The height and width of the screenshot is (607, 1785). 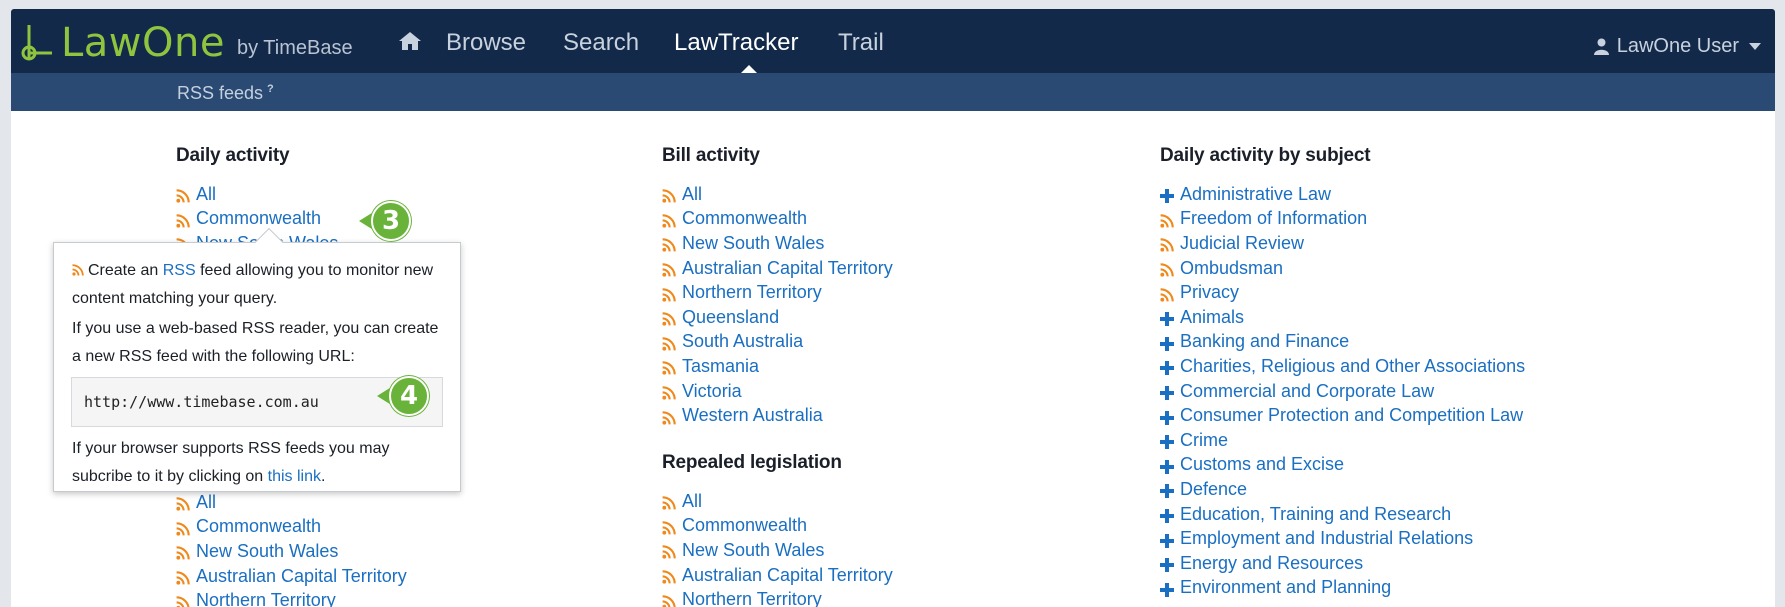 What do you see at coordinates (1342, 317) in the screenshot?
I see `subject-expand-link: Animals` at bounding box center [1342, 317].